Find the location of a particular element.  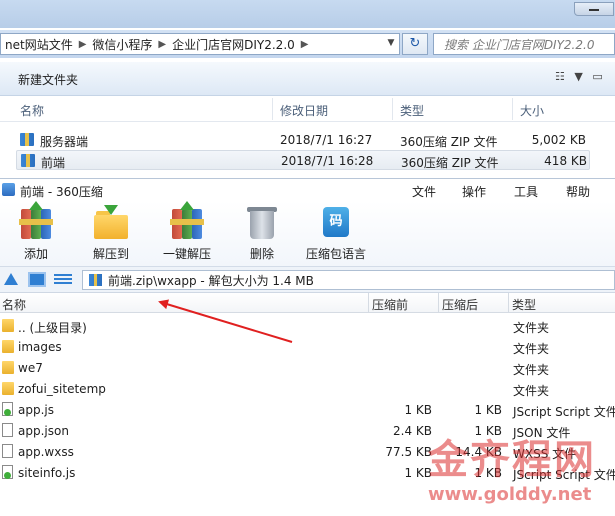

address-bar: net网站文件 ▶ 微信小程序 ▶ 企业门店官网DIY2.2.0 ▶ is located at coordinates (200, 44).